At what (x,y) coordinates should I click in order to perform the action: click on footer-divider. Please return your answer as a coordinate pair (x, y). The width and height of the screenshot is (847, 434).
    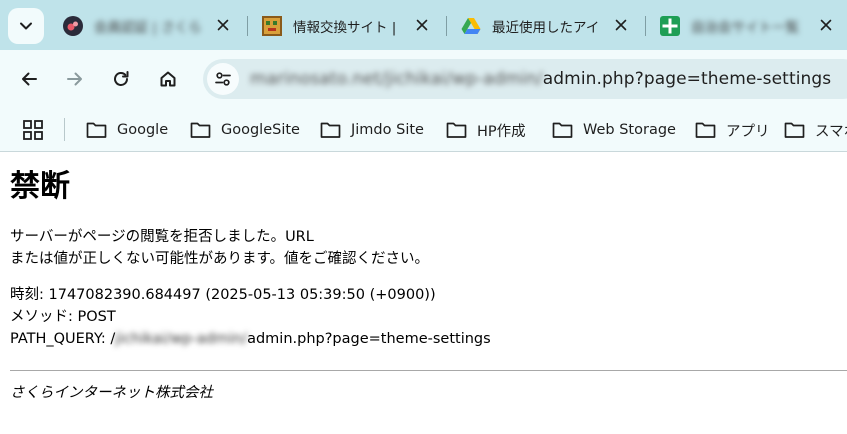
    Looking at the image, I should click on (428, 370).